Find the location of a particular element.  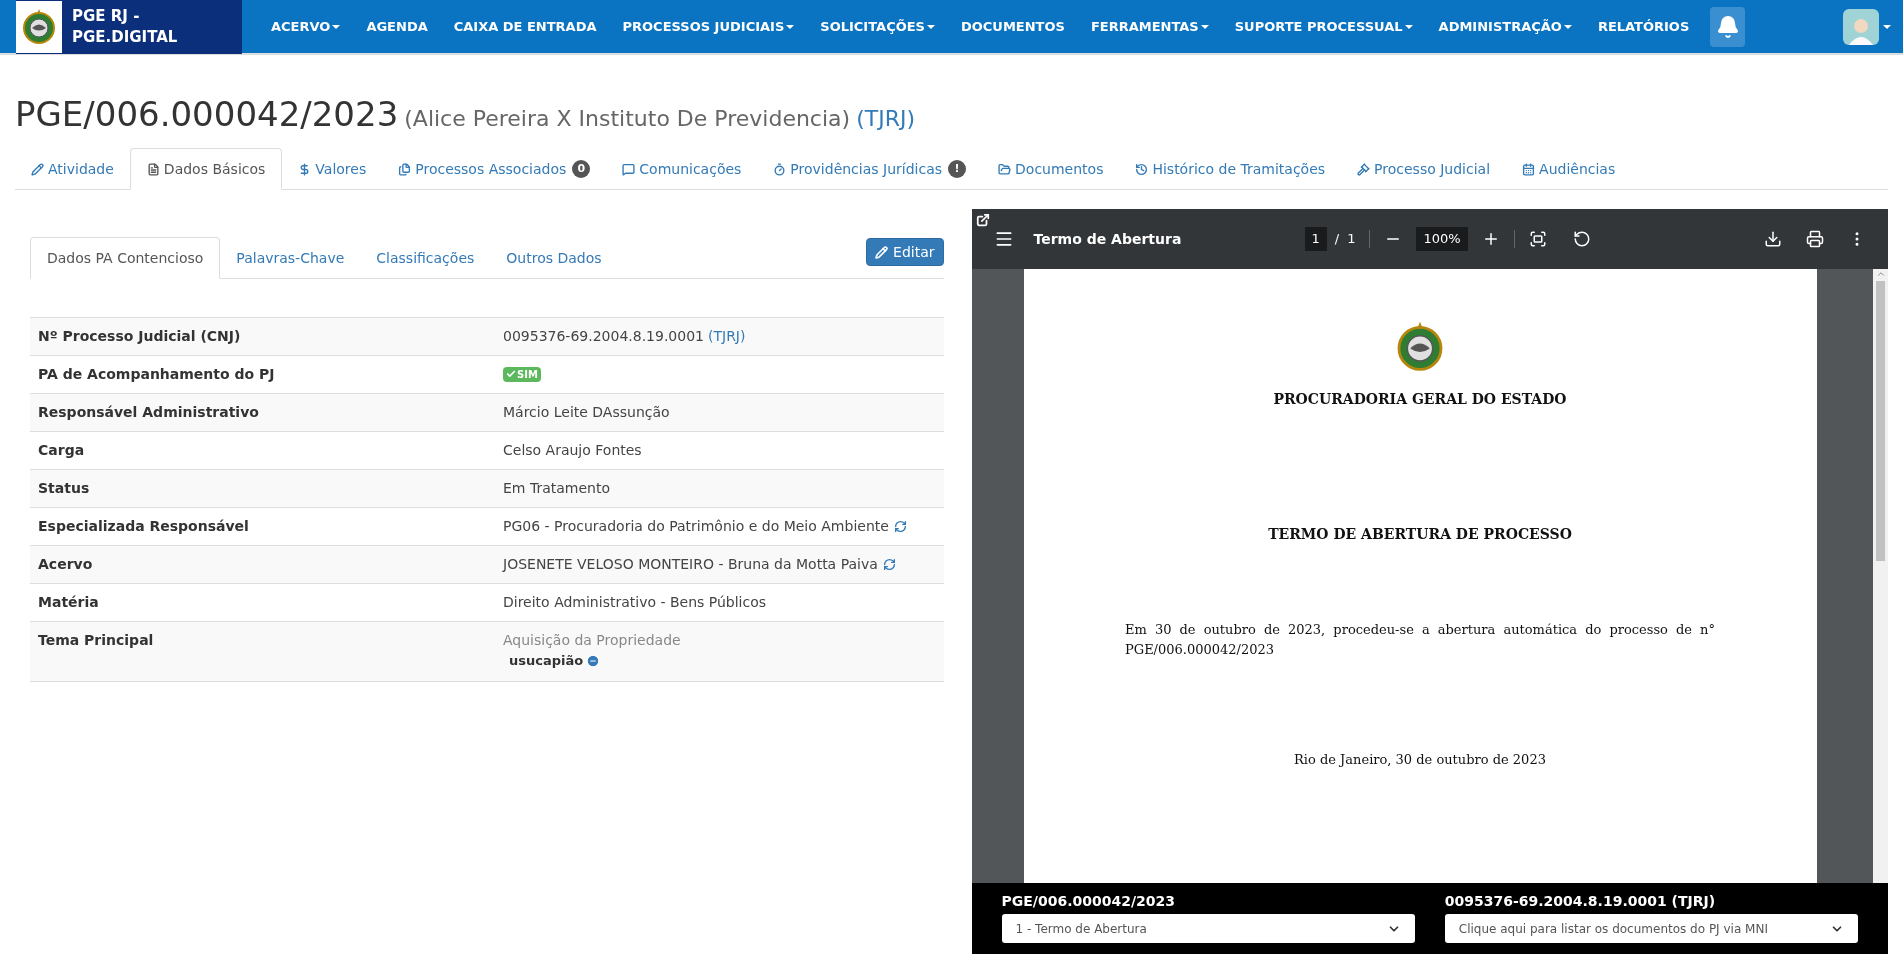

nav-link: SOLICITAÇÕES is located at coordinates (877, 26).